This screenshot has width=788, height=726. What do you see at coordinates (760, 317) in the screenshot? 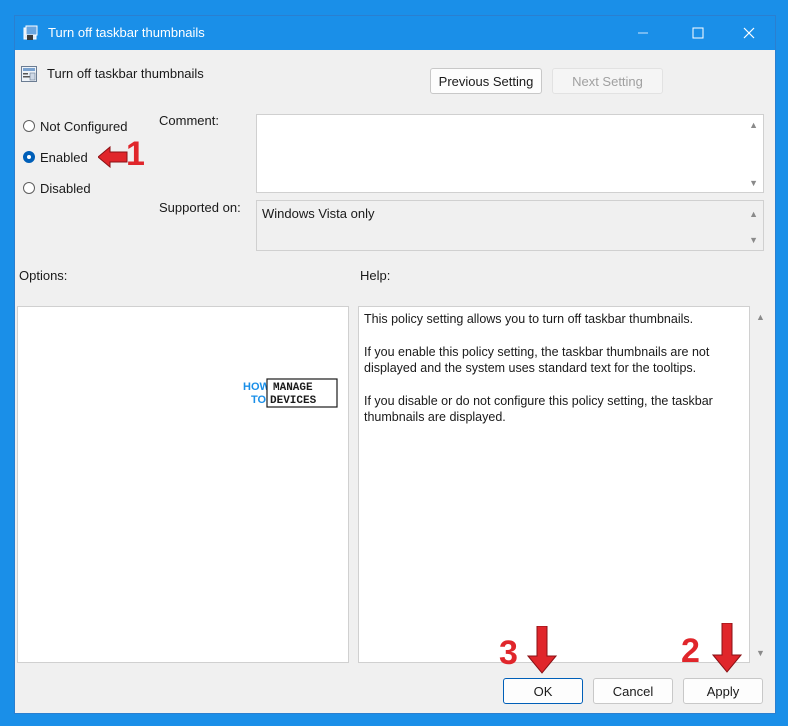
I see `help-scroll-up-icon: ▲` at bounding box center [760, 317].